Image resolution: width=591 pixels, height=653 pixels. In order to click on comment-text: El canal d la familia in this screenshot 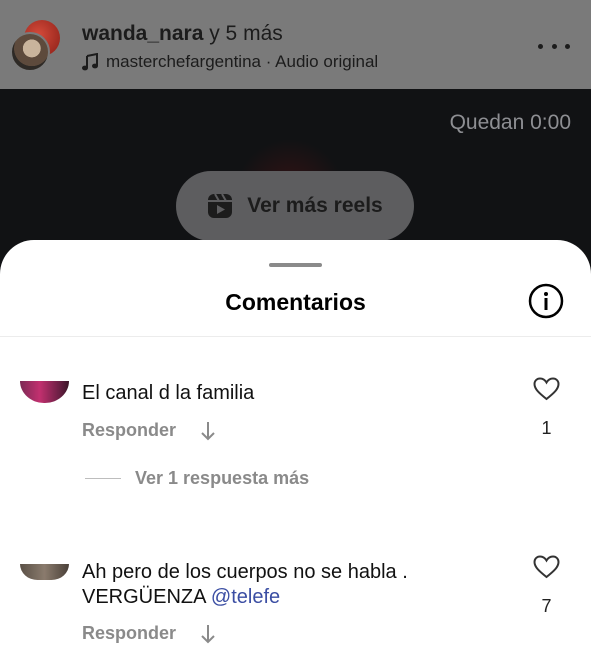, I will do `click(168, 393)`.